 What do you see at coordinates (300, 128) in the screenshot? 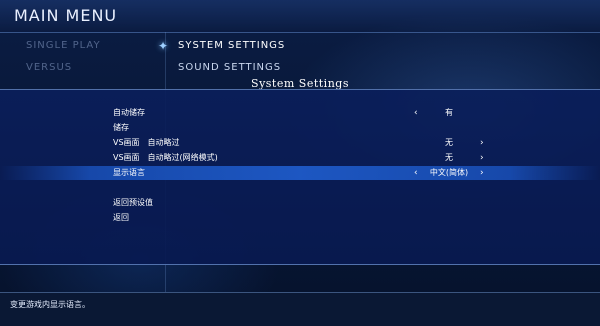
I see `setting-row-save: 储存` at bounding box center [300, 128].